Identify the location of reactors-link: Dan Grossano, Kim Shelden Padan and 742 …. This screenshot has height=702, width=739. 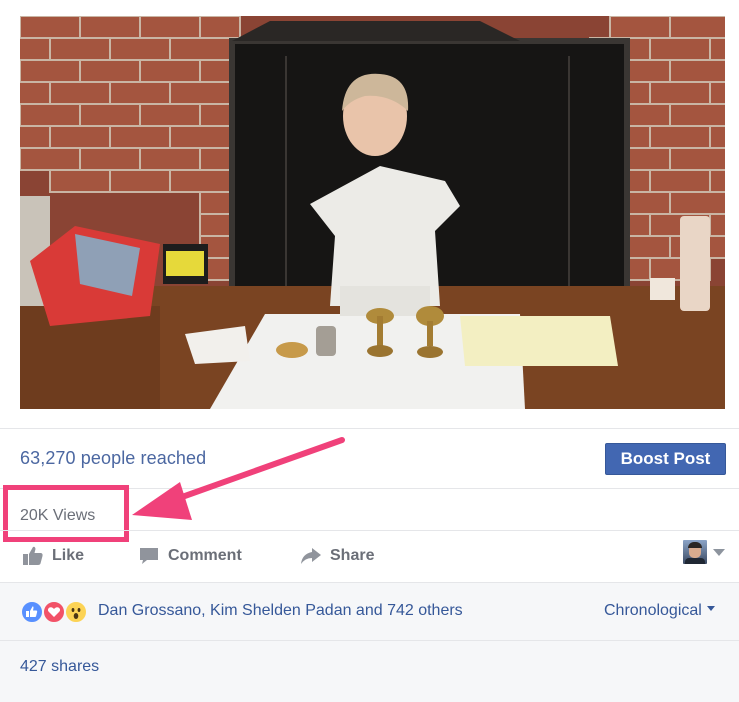
(280, 611).